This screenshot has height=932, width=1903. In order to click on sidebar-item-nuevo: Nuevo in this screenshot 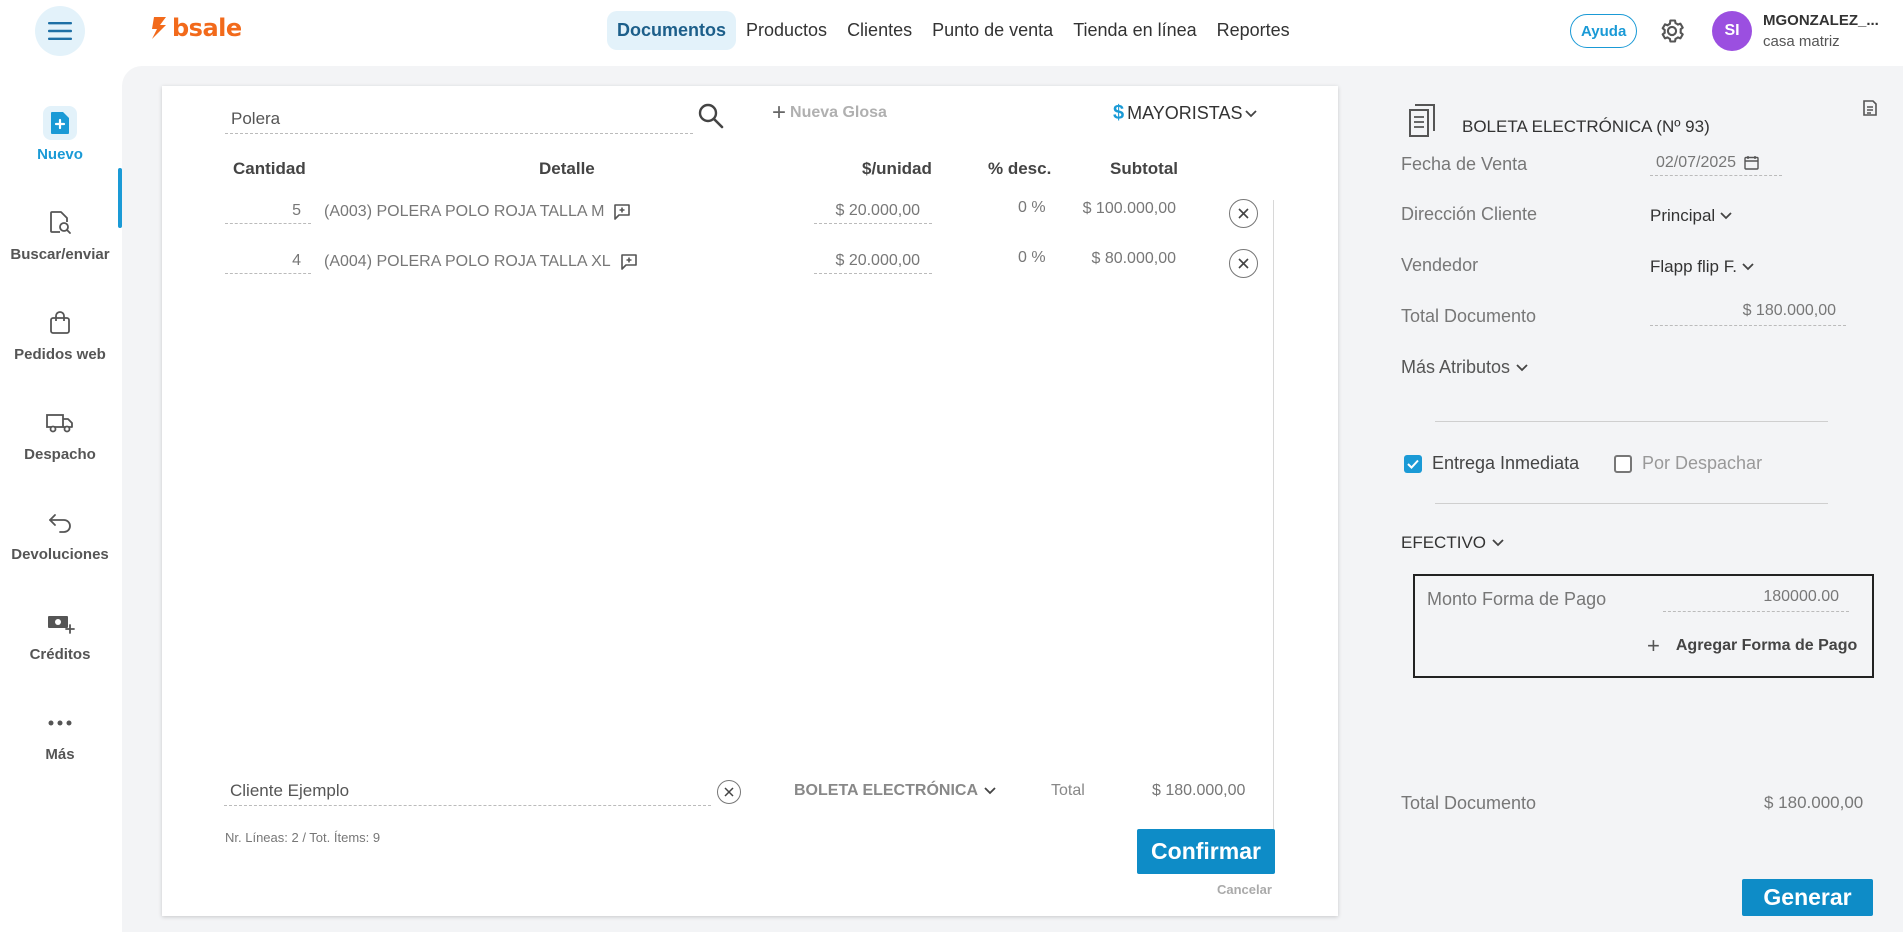, I will do `click(60, 134)`.